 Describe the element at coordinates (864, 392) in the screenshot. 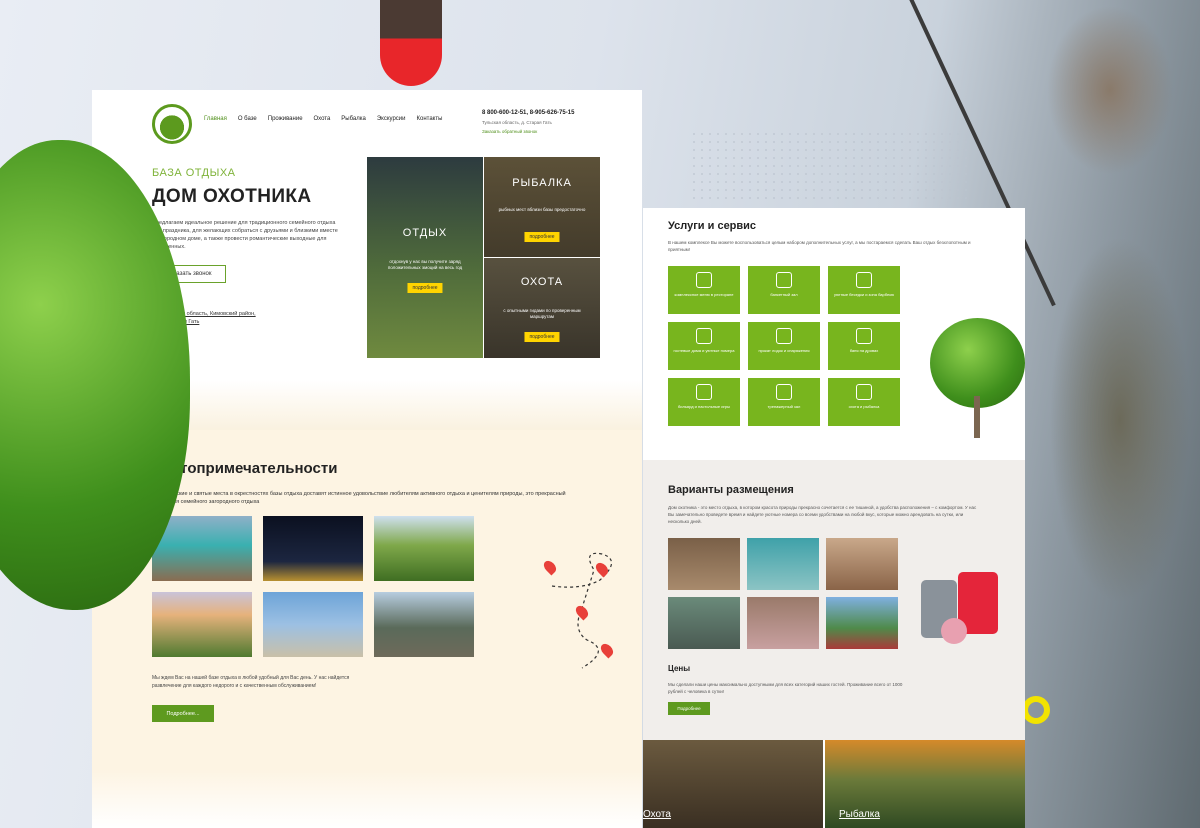

I see `hook-icon` at that location.